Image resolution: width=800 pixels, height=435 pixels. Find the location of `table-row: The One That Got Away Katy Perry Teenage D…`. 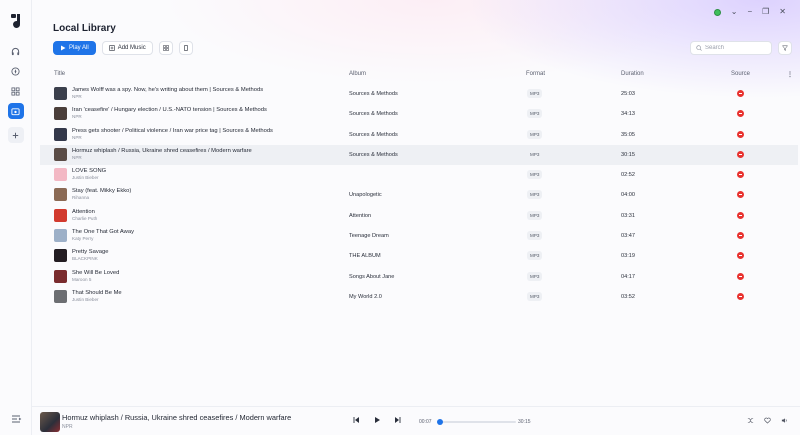

table-row: The One That Got Away Katy Perry Teenage D… is located at coordinates (419, 236).